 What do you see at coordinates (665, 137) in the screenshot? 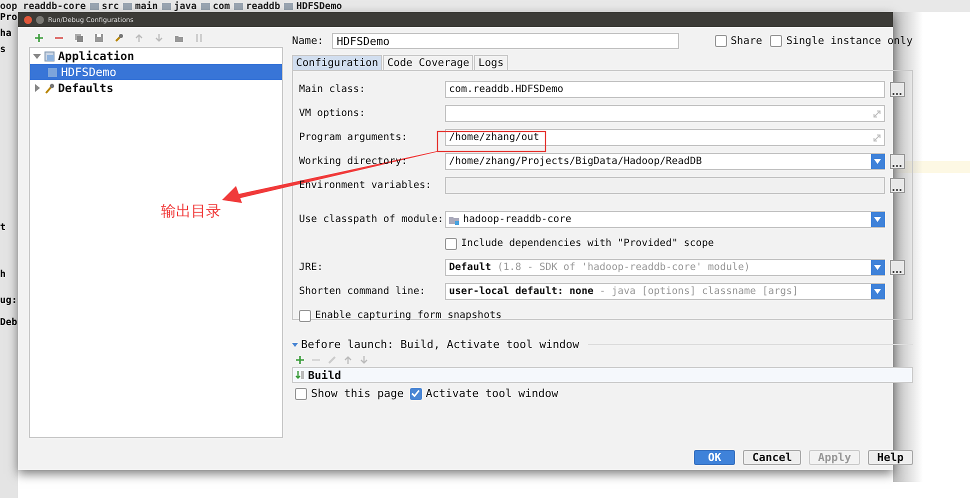
I see `input-field: /home/zhang/out` at bounding box center [665, 137].